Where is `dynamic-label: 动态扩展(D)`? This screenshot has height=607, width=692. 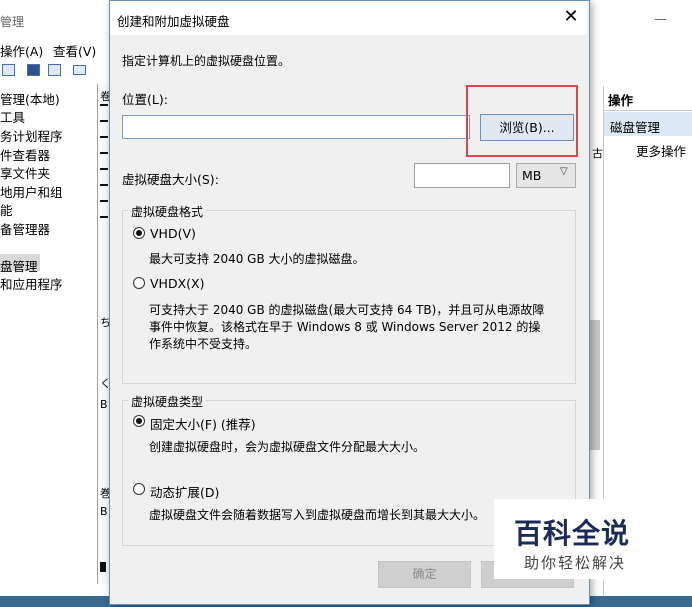
dynamic-label: 动态扩展(D) is located at coordinates (184, 491).